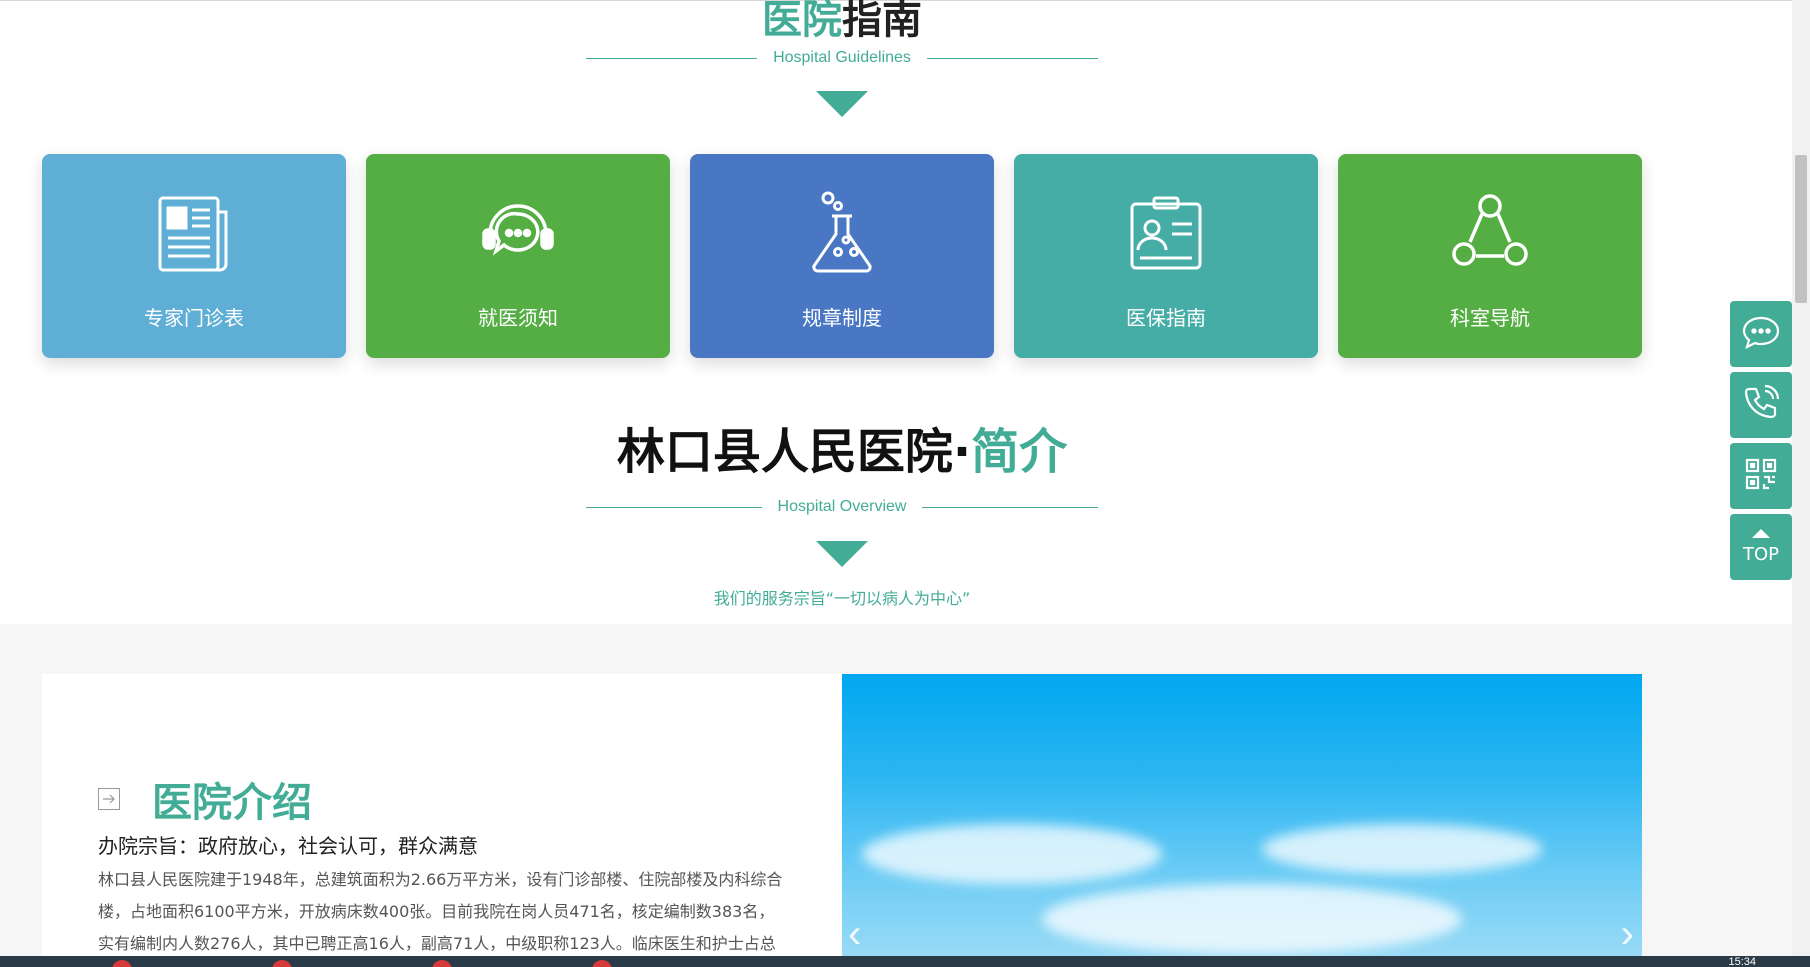 The width and height of the screenshot is (1810, 967). I want to click on qr-code-button, so click(1761, 476).